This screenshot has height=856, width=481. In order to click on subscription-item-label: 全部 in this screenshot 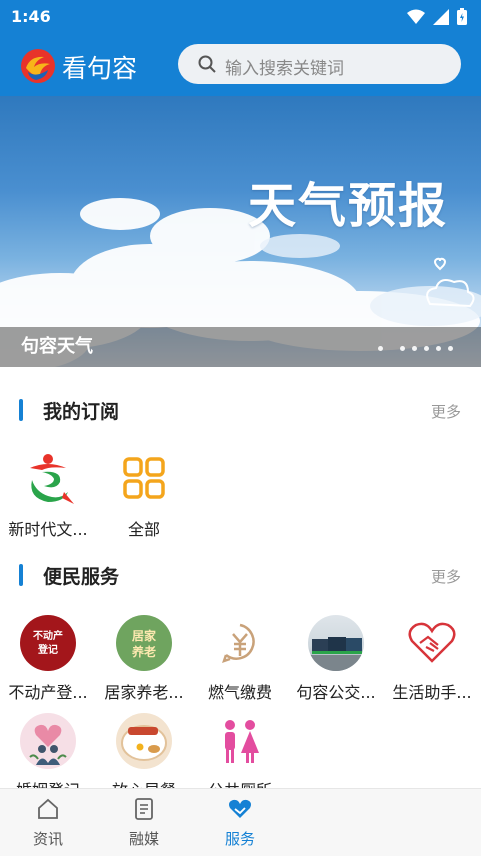, I will do `click(143, 529)`.